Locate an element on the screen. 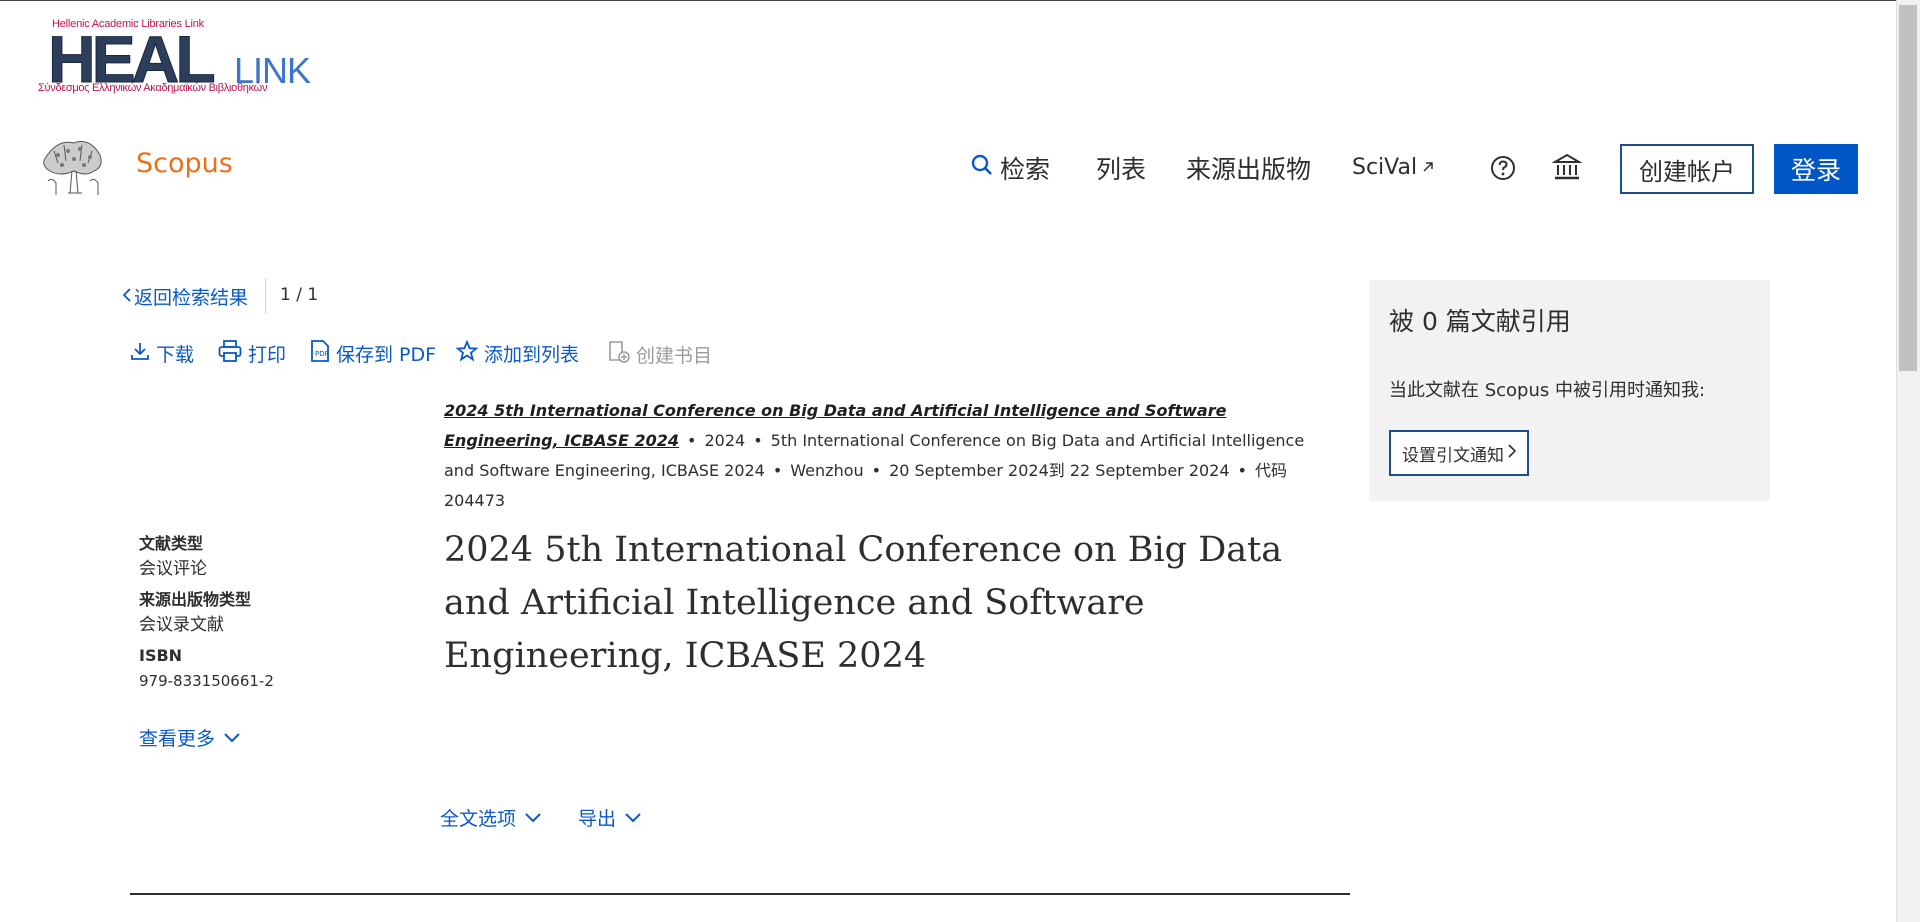  save-pdf-label: 保存到 PDF is located at coordinates (386, 355).